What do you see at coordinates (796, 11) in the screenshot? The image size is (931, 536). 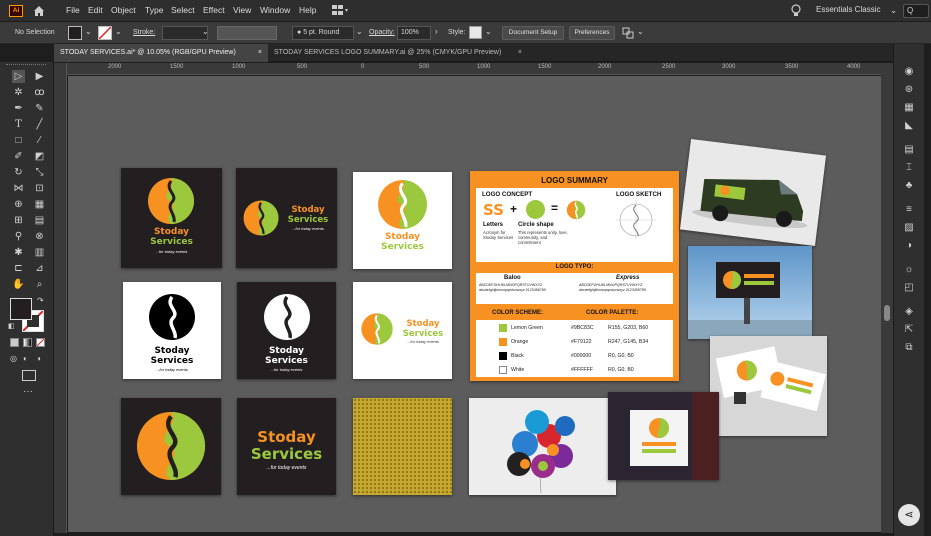 I see `lightbulb-icon` at bounding box center [796, 11].